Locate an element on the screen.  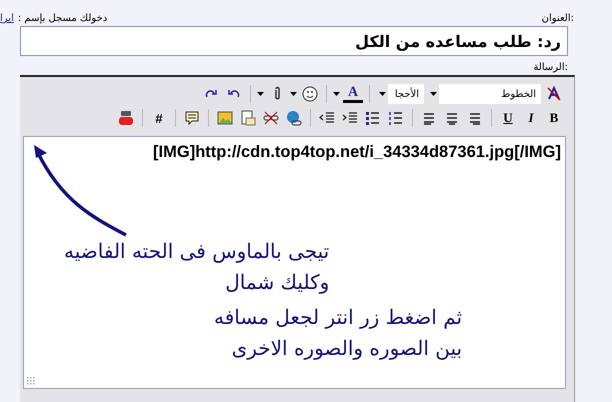
title-label: العنوان: is located at coordinates (558, 18).